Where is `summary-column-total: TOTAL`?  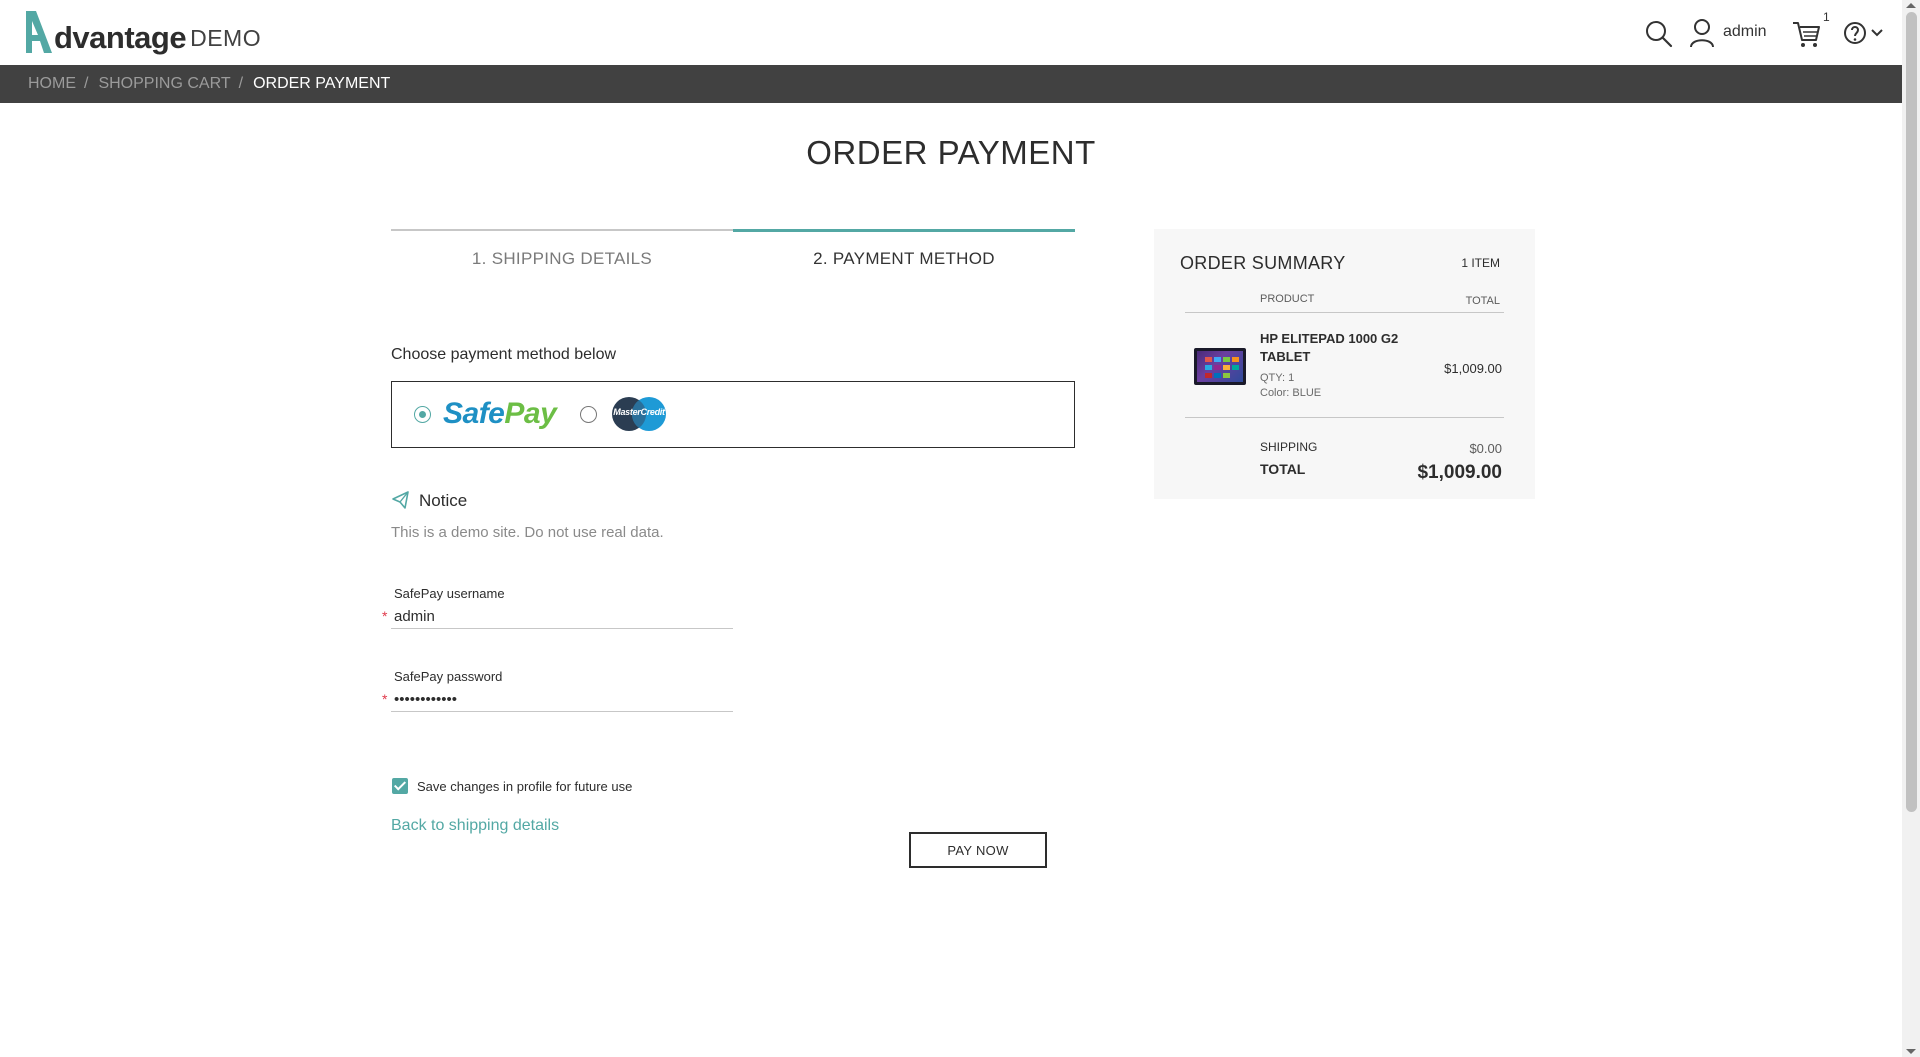
summary-column-total: TOTAL is located at coordinates (1482, 301).